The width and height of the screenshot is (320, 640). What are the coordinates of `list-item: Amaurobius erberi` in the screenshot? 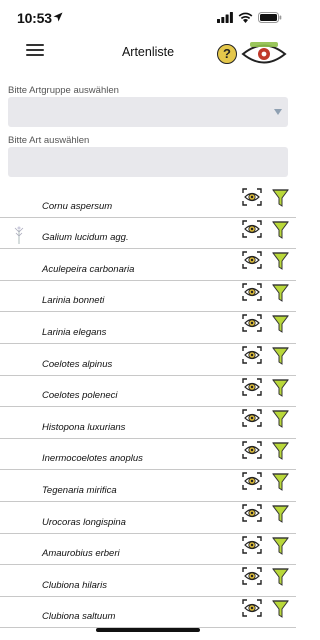 It's located at (148, 550).